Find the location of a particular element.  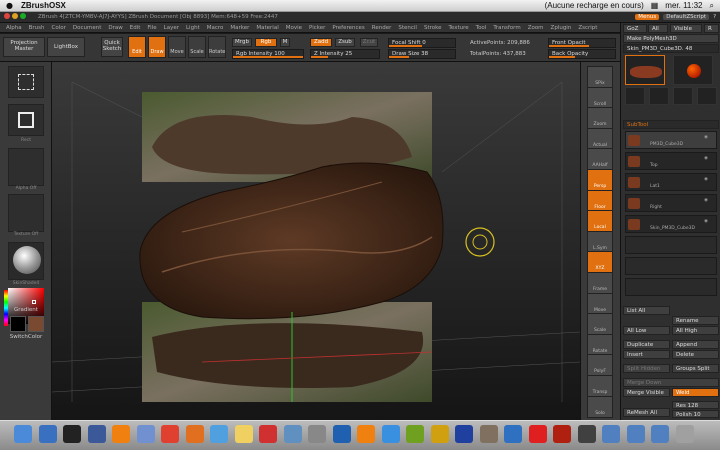

all-low-button: All Low is located at coordinates (646, 330).